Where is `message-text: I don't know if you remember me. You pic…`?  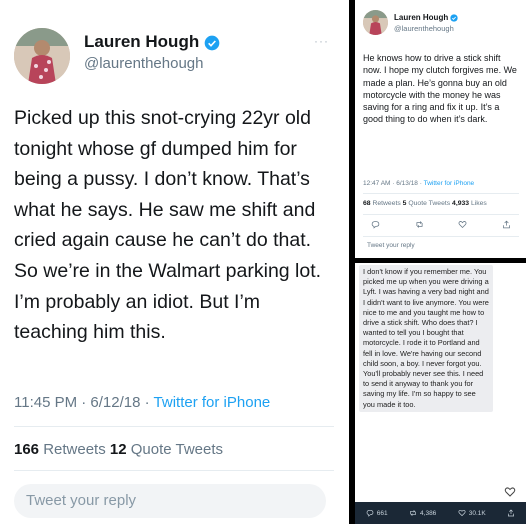
message-text: I don't know if you remember me. You pic… is located at coordinates (426, 338).